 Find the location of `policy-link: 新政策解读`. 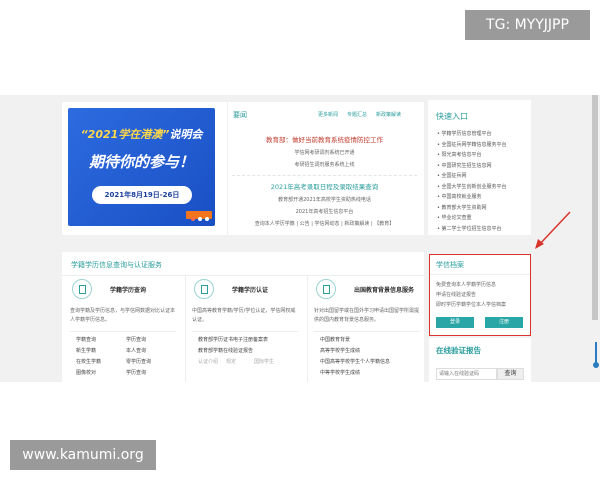

policy-link: 新政策解读 is located at coordinates (388, 114).